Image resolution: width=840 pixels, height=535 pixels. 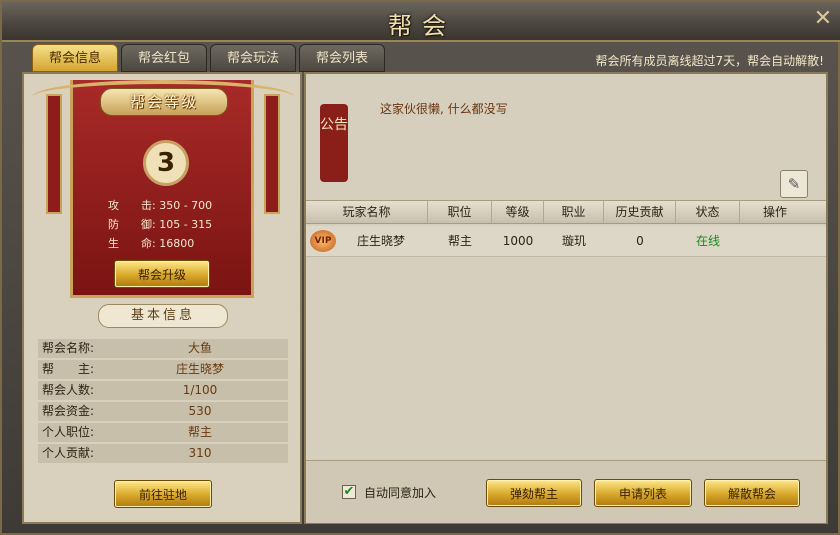 I want to click on info-label: 个人职位:, so click(x=68, y=432).